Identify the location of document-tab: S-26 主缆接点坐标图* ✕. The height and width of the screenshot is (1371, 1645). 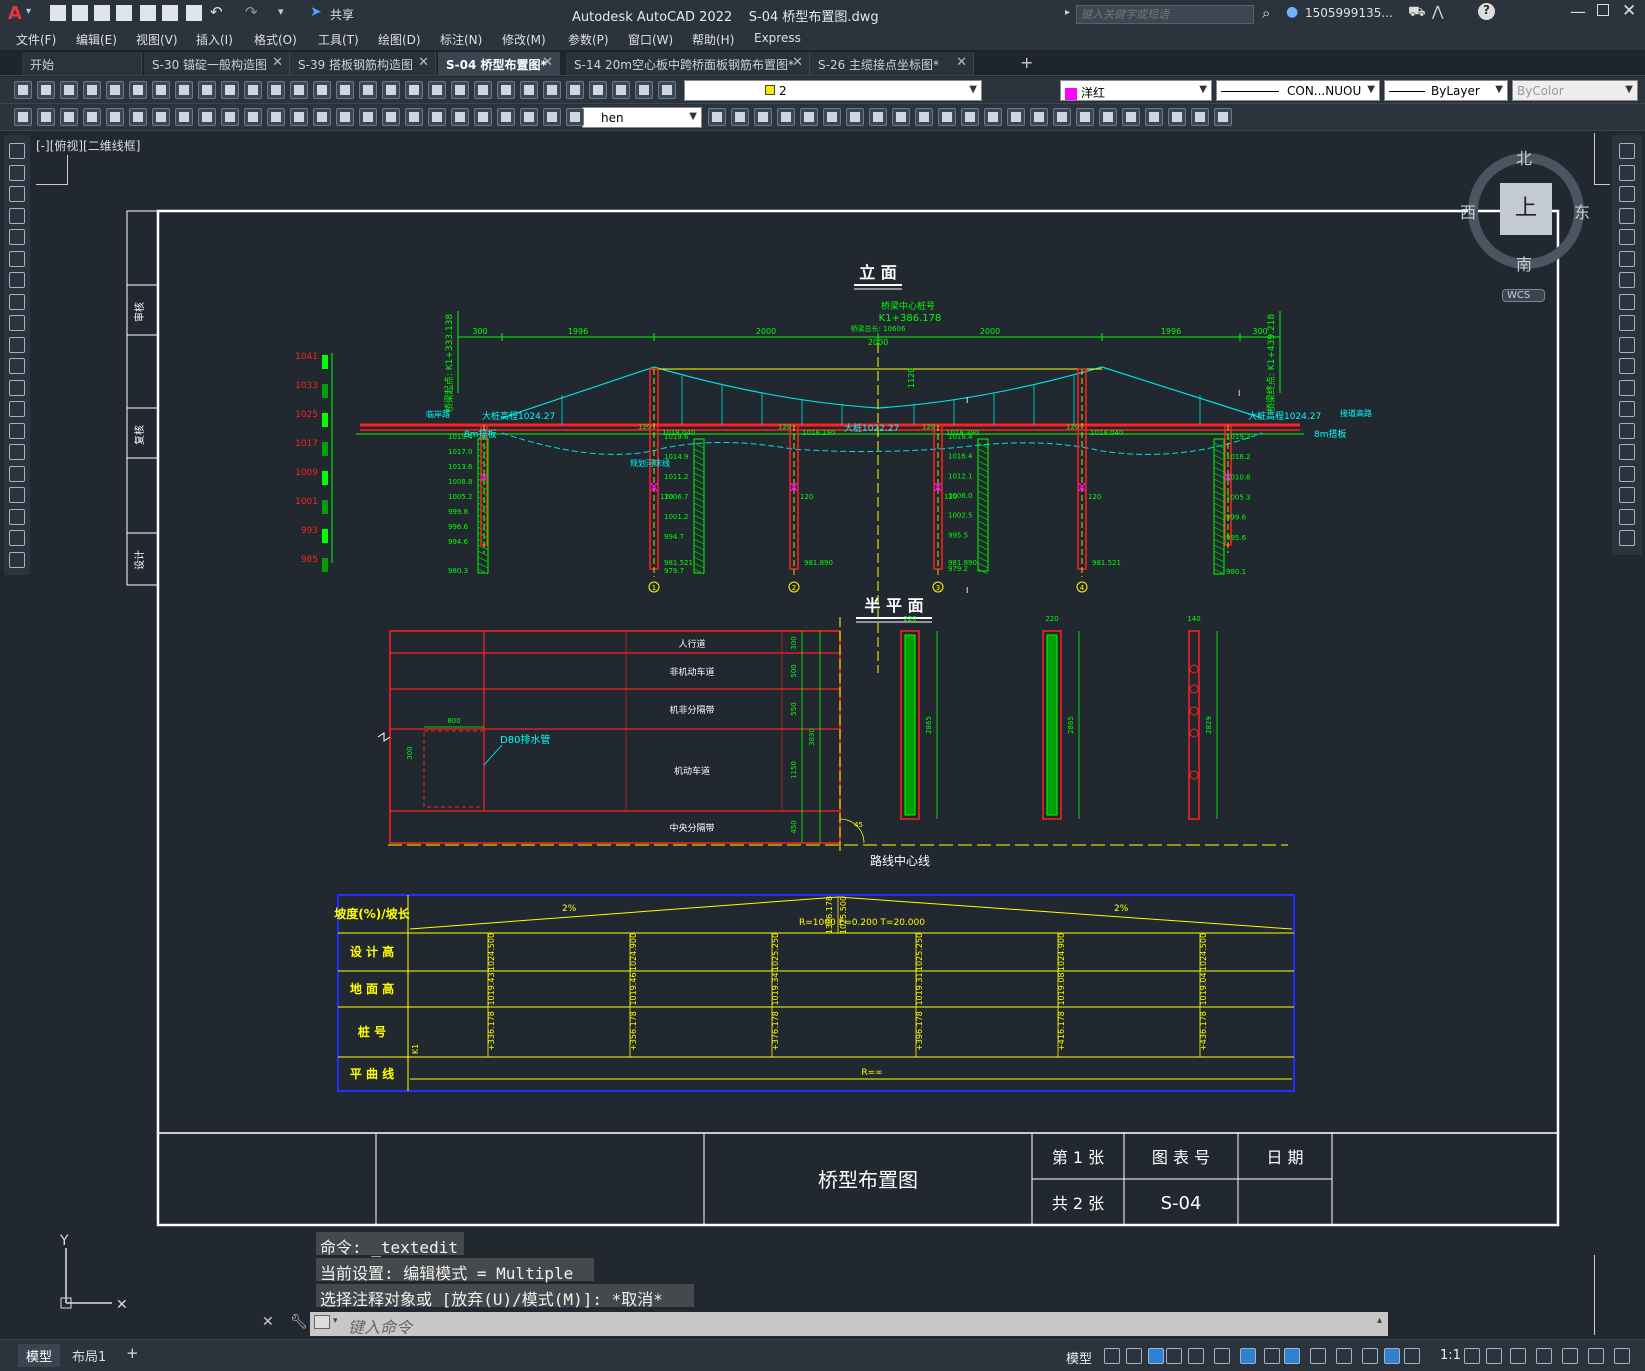
(892, 63).